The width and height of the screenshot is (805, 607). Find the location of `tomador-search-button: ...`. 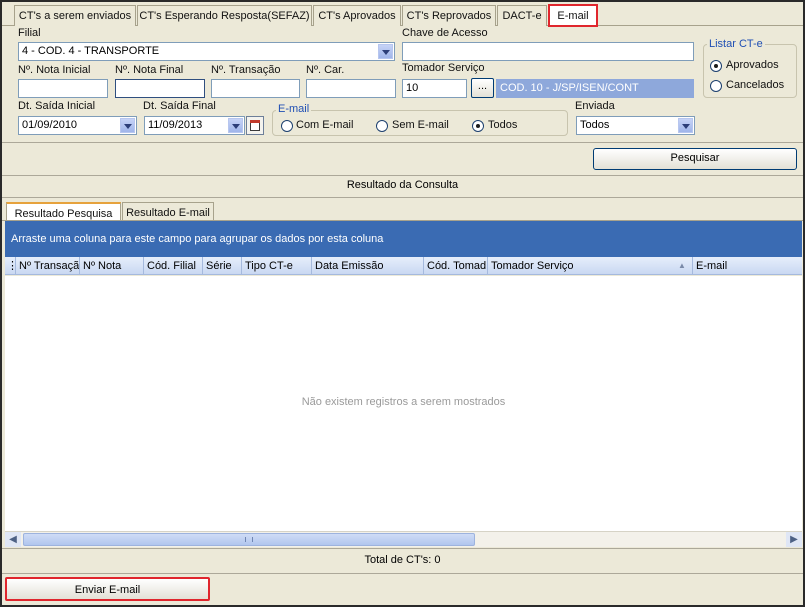

tomador-search-button: ... is located at coordinates (482, 88).